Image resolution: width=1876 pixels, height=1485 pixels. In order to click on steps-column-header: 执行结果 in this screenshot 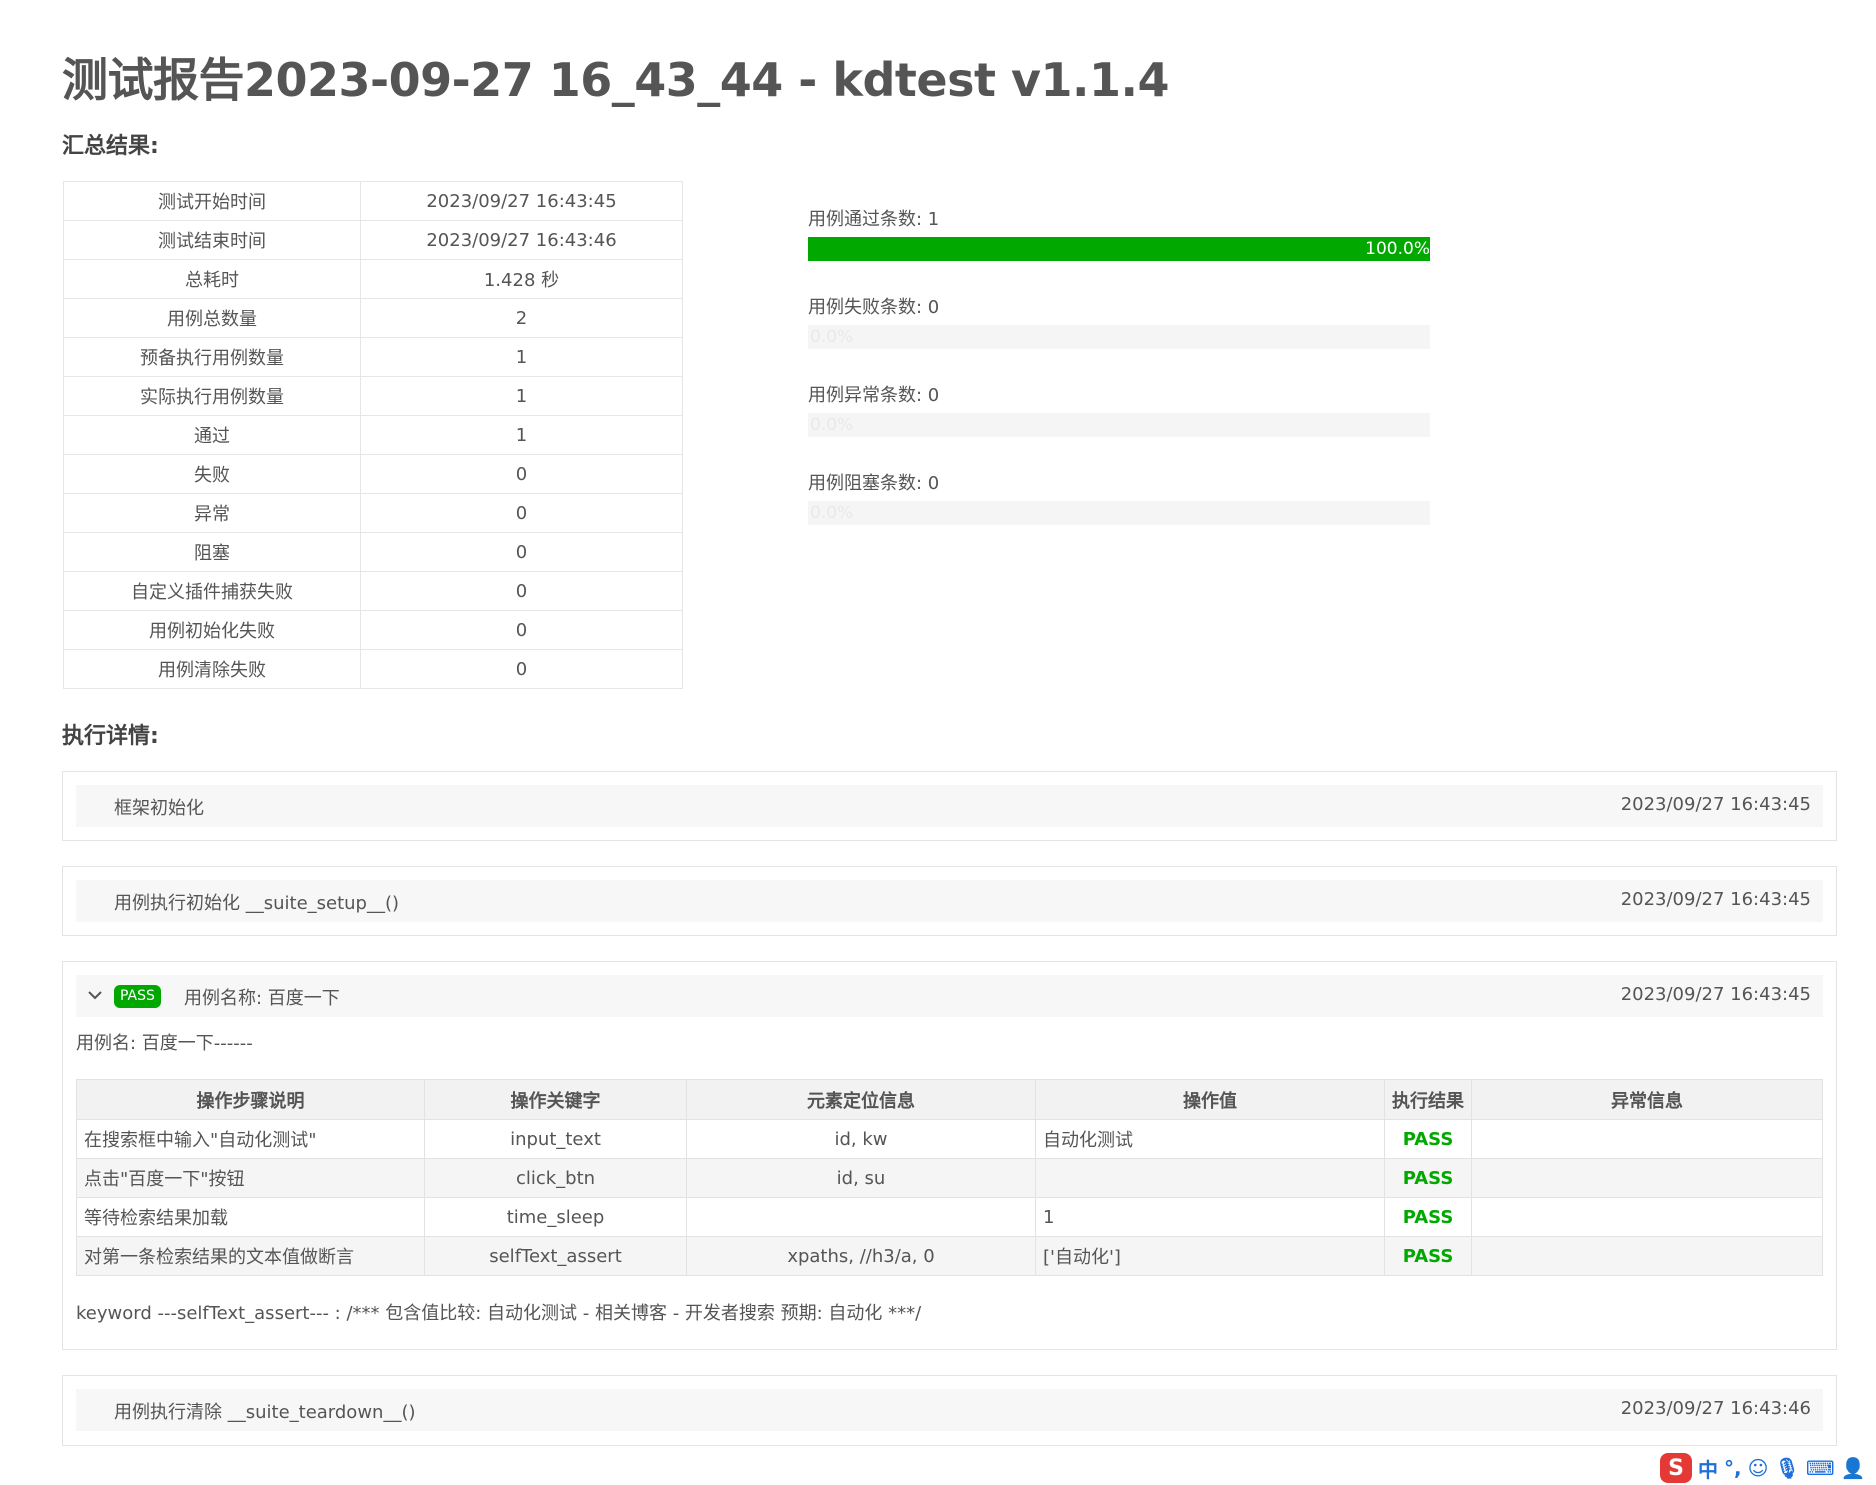, I will do `click(1428, 1099)`.